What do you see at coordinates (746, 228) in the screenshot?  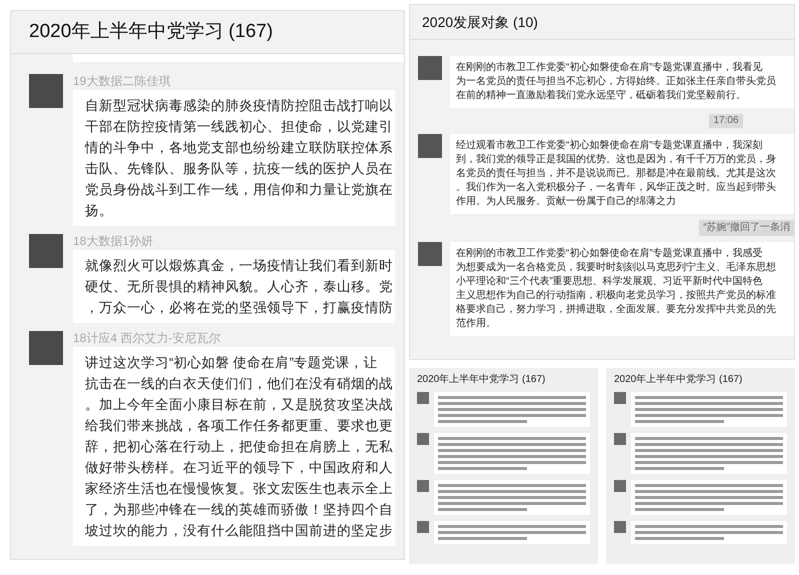 I see `recall-notice: “苏婉”撤回了一条消` at bounding box center [746, 228].